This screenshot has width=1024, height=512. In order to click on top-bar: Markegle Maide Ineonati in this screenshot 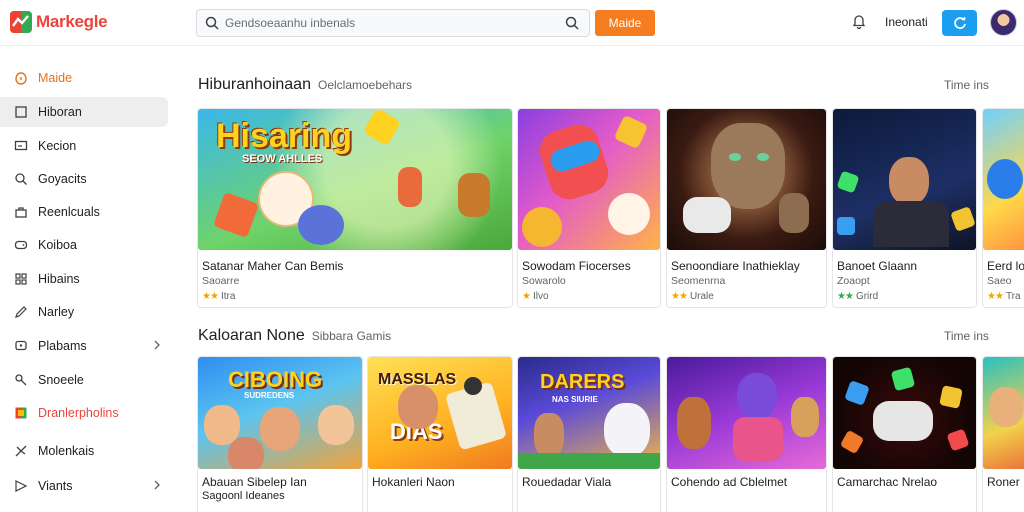, I will do `click(512, 23)`.